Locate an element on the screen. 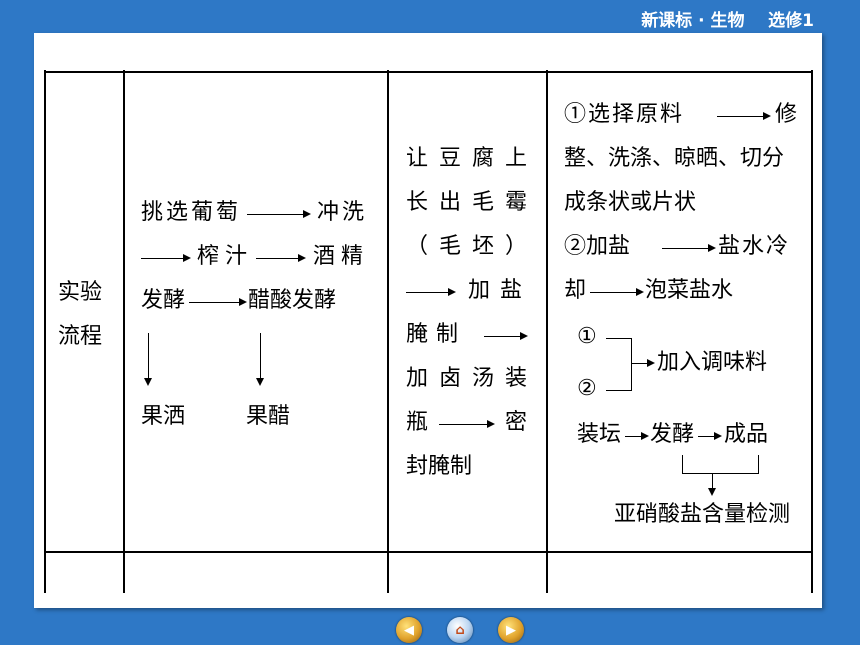  col2-text: 加盐 is located at coordinates (500, 290).